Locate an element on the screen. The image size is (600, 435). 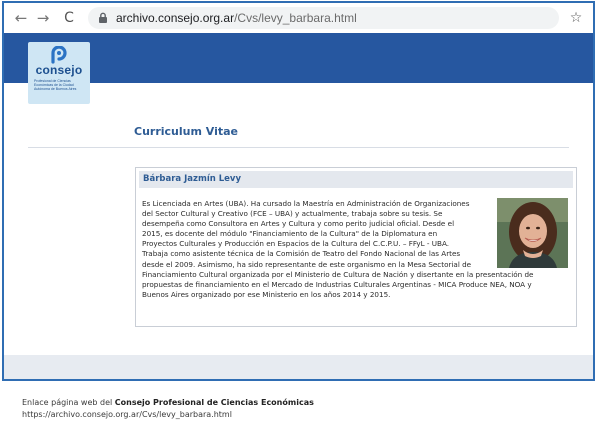
url-path: /Cvs/levy_barbara.html is located at coordinates (295, 18).